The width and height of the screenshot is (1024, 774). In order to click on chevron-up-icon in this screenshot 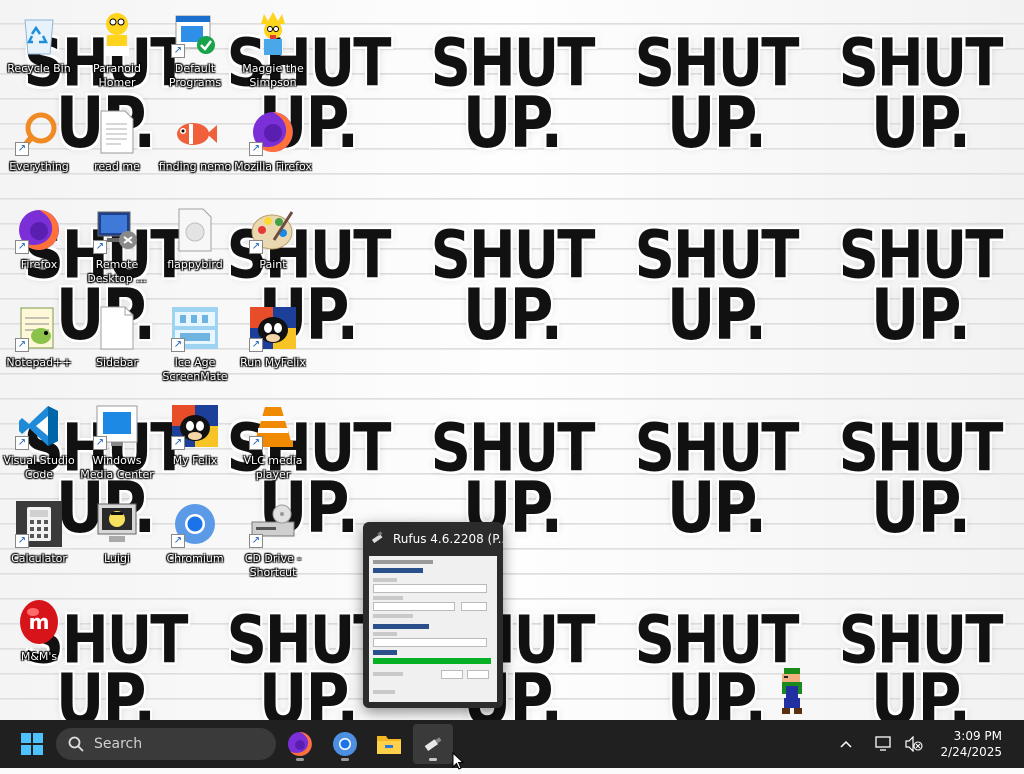, I will do `click(846, 744)`.